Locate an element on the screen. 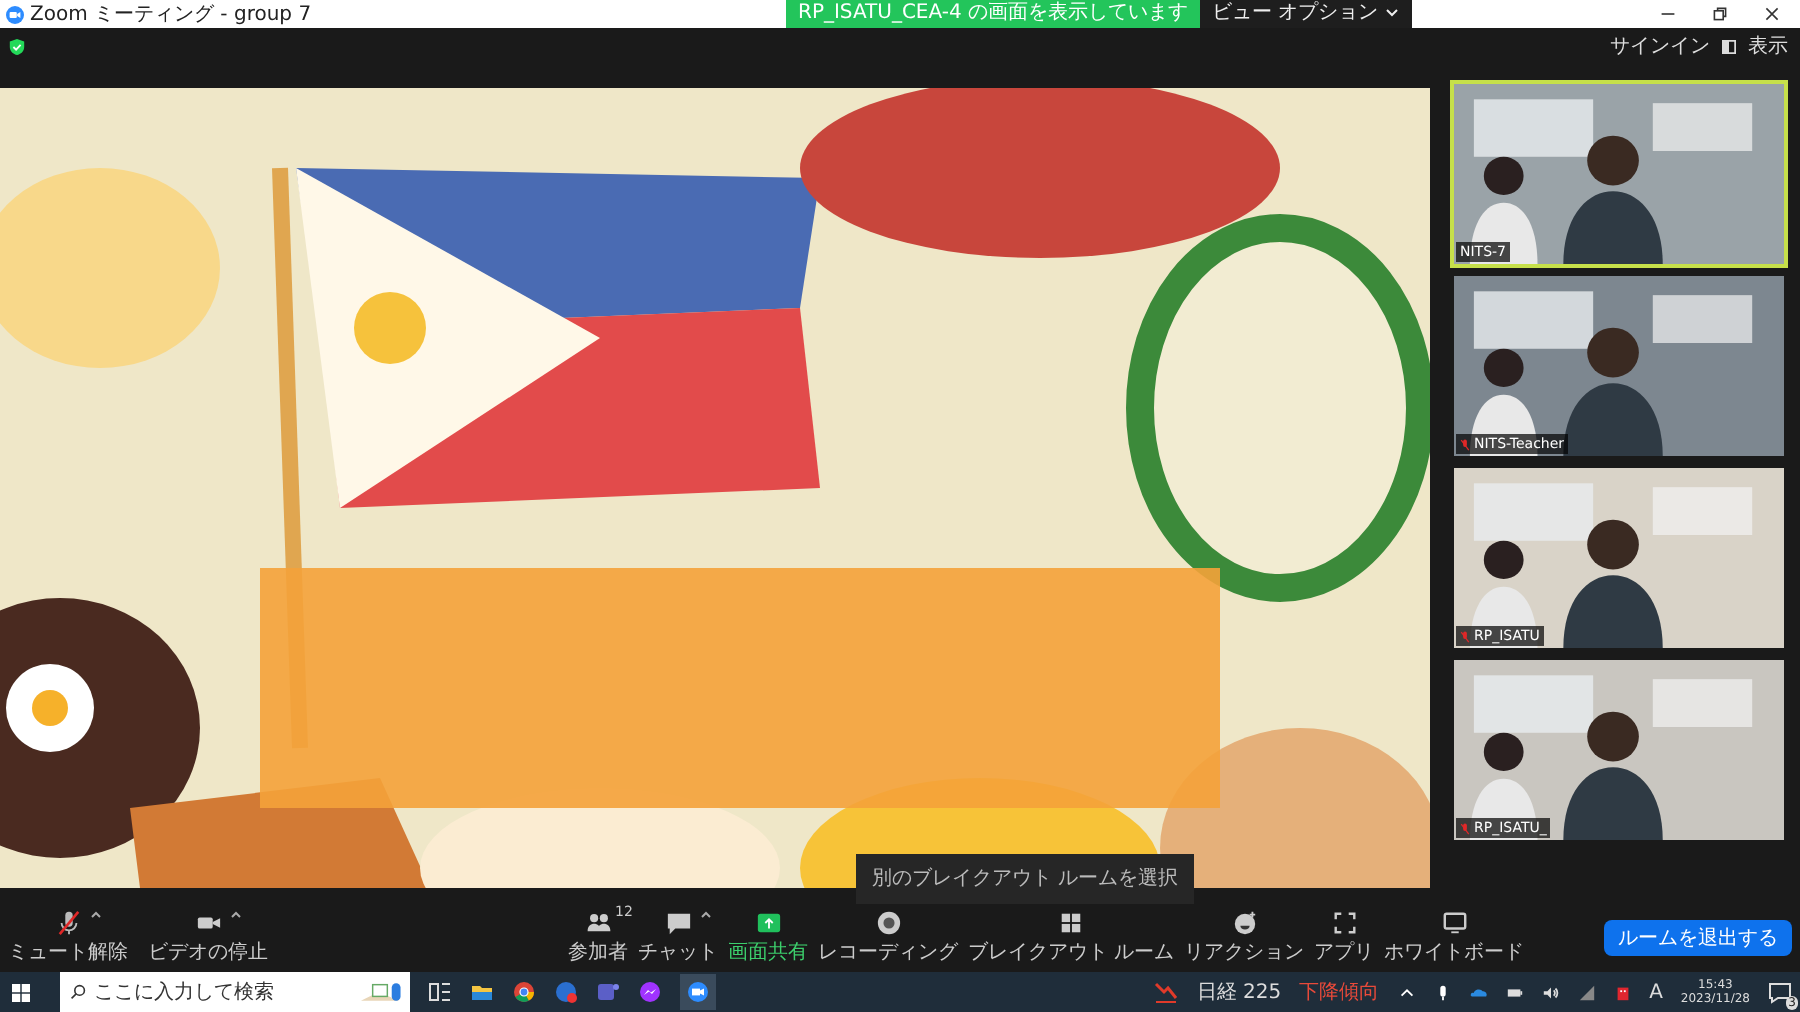 The height and width of the screenshot is (1012, 1800). sign-in-button: サインイン is located at coordinates (1660, 46).